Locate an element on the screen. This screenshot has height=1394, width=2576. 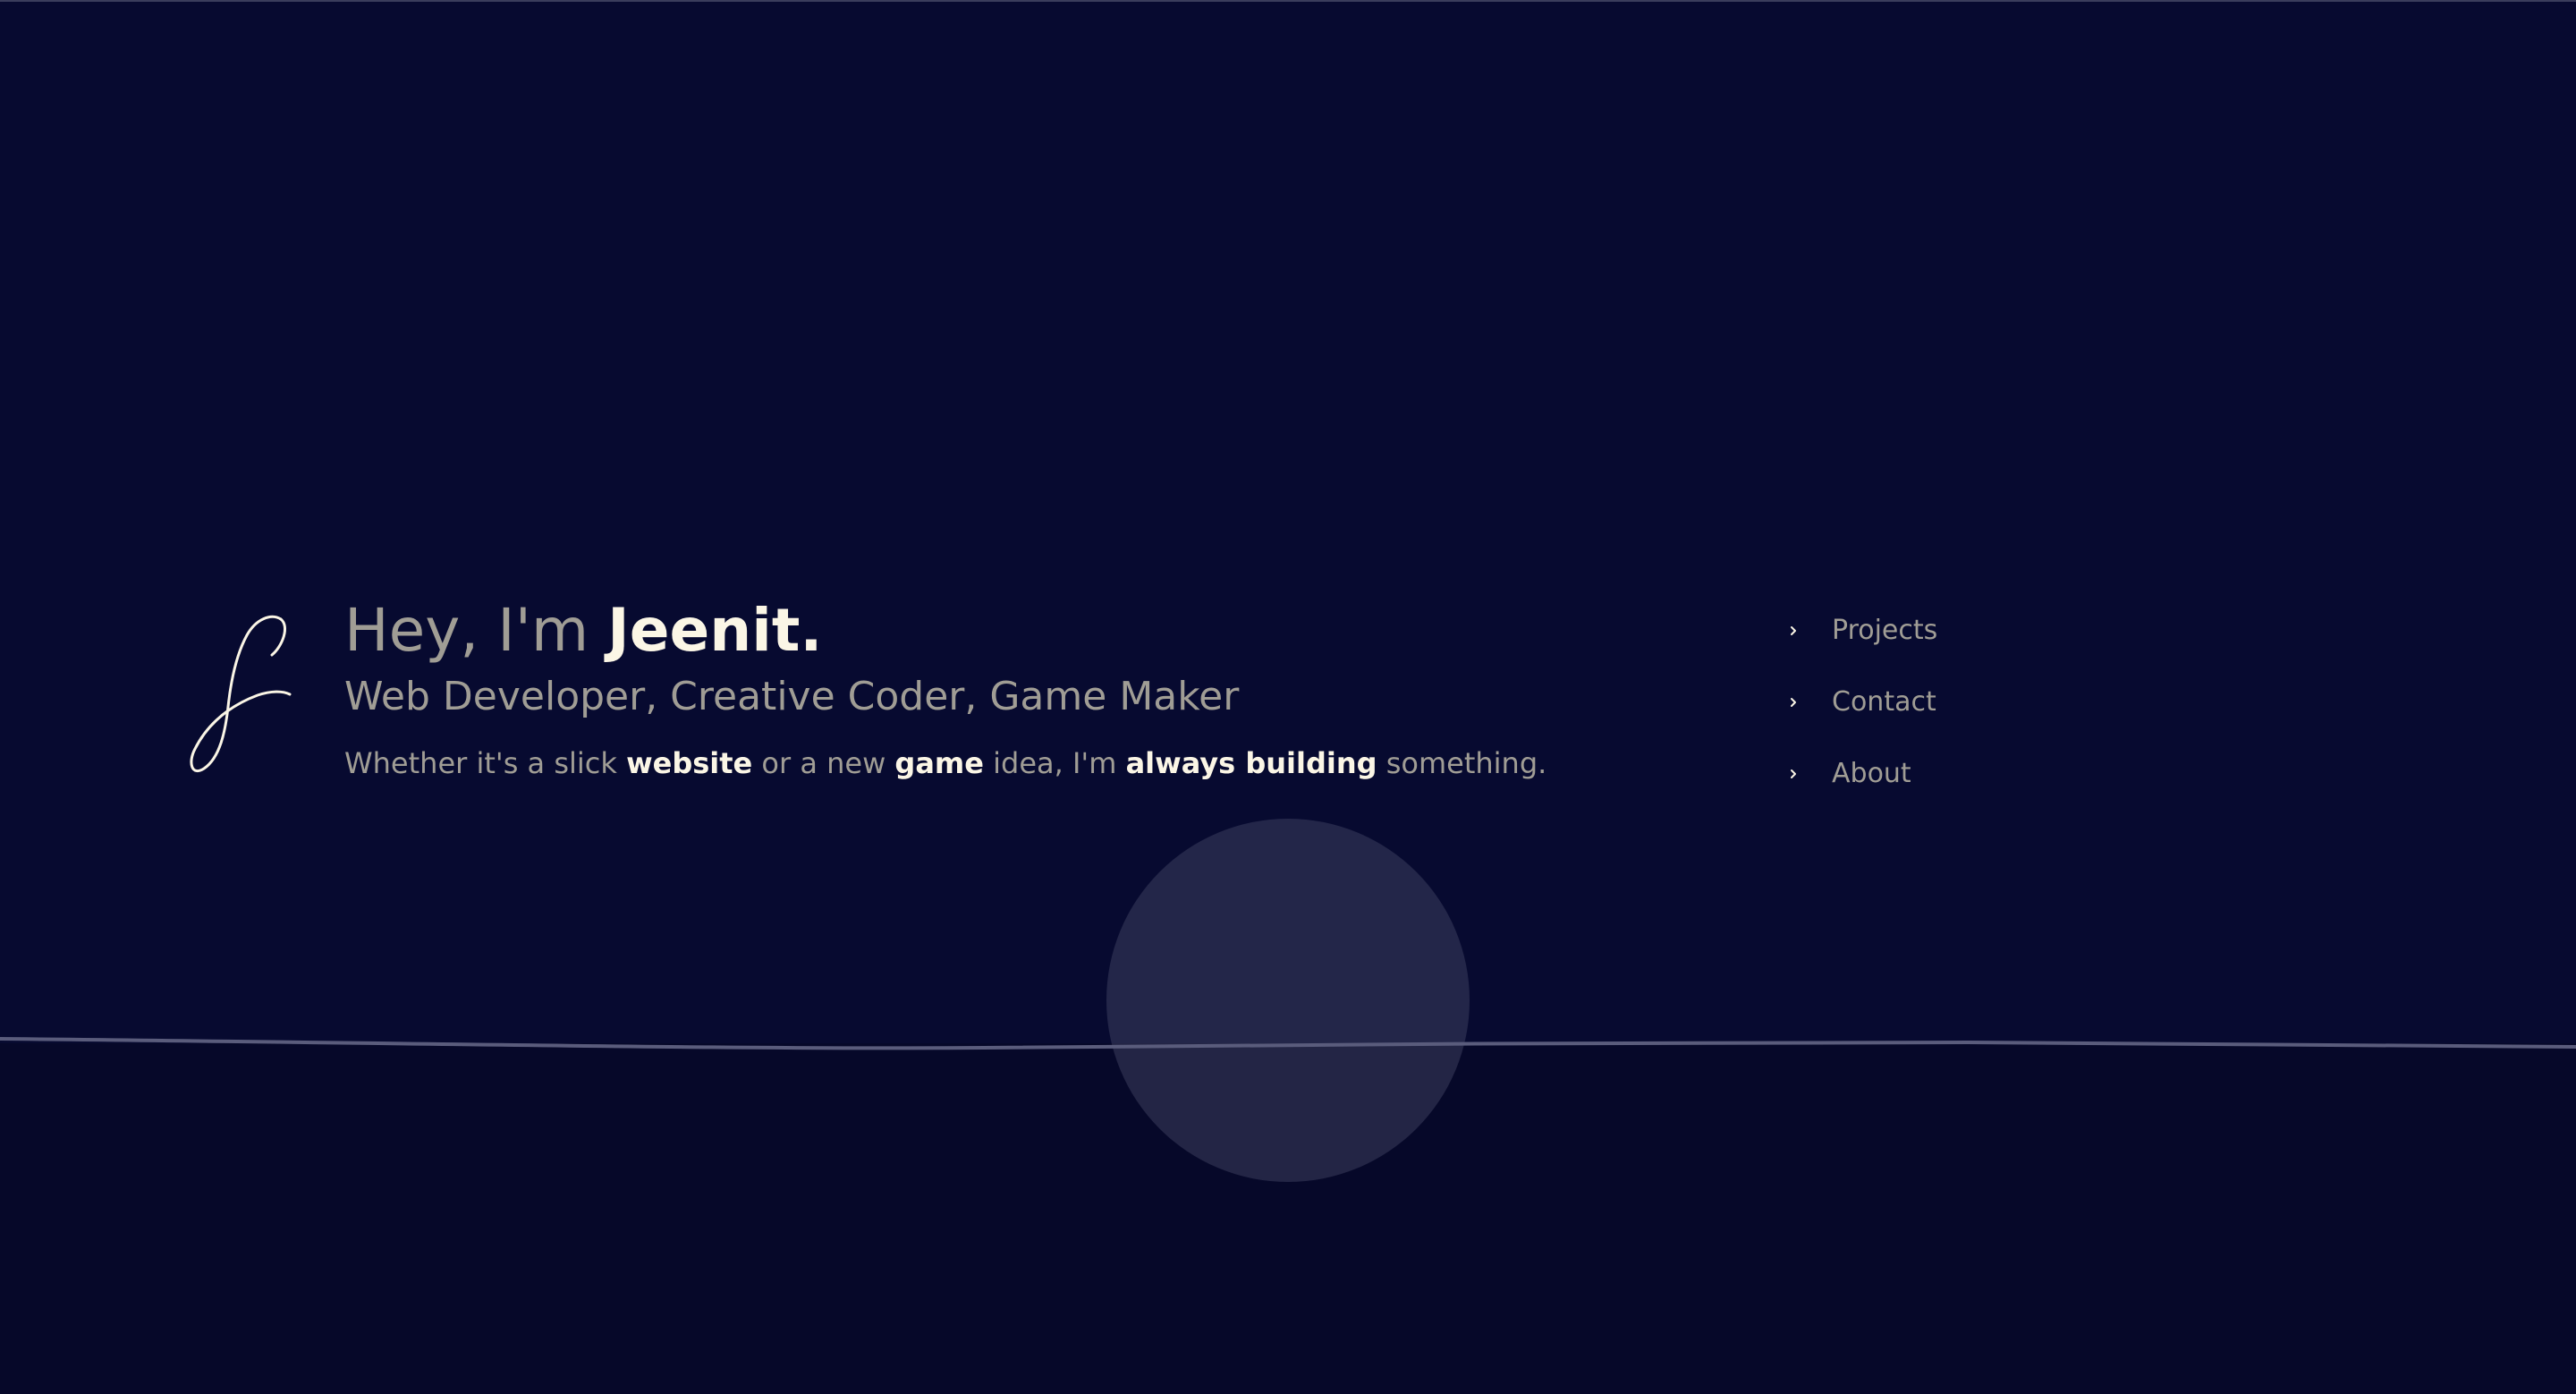
nav-item-contact: Contact is located at coordinates (1901, 702).